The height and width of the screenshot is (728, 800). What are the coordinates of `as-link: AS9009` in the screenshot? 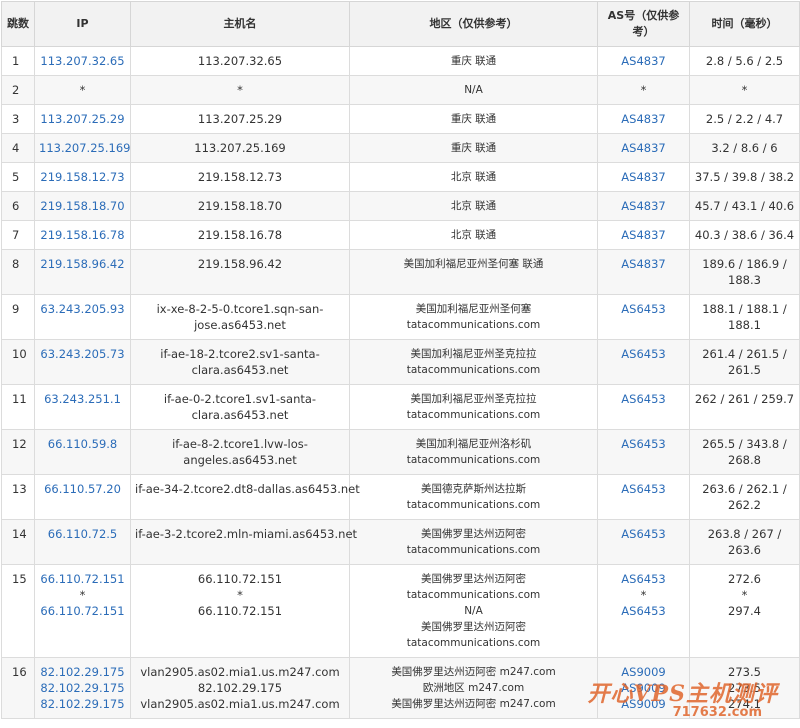 It's located at (643, 672).